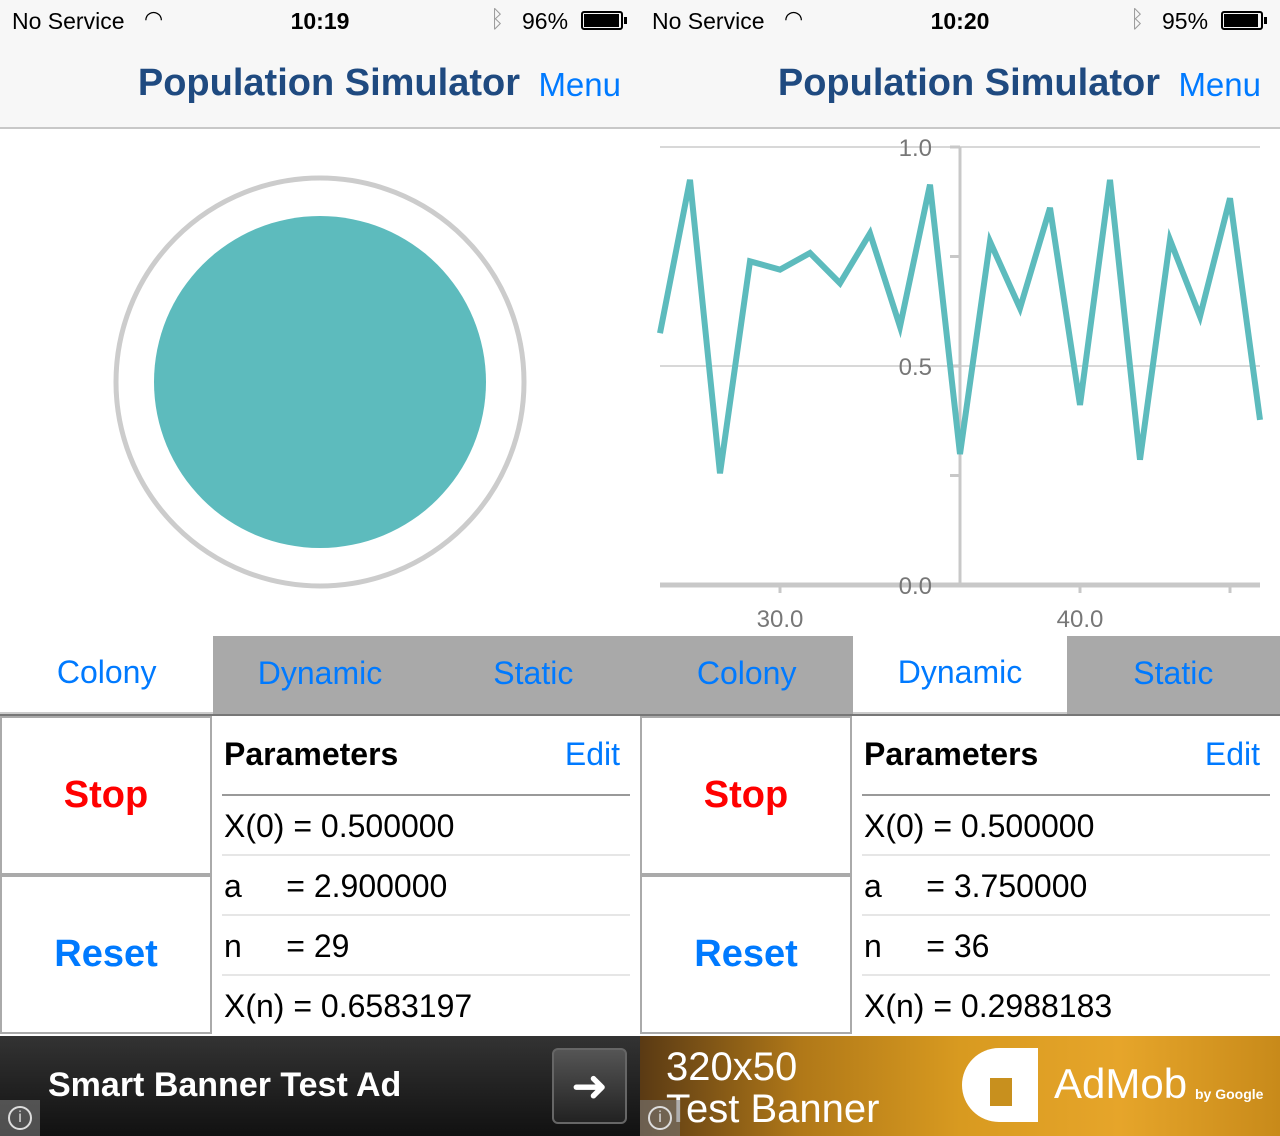  I want to click on parameter-row: a = 2.900000, so click(426, 886).